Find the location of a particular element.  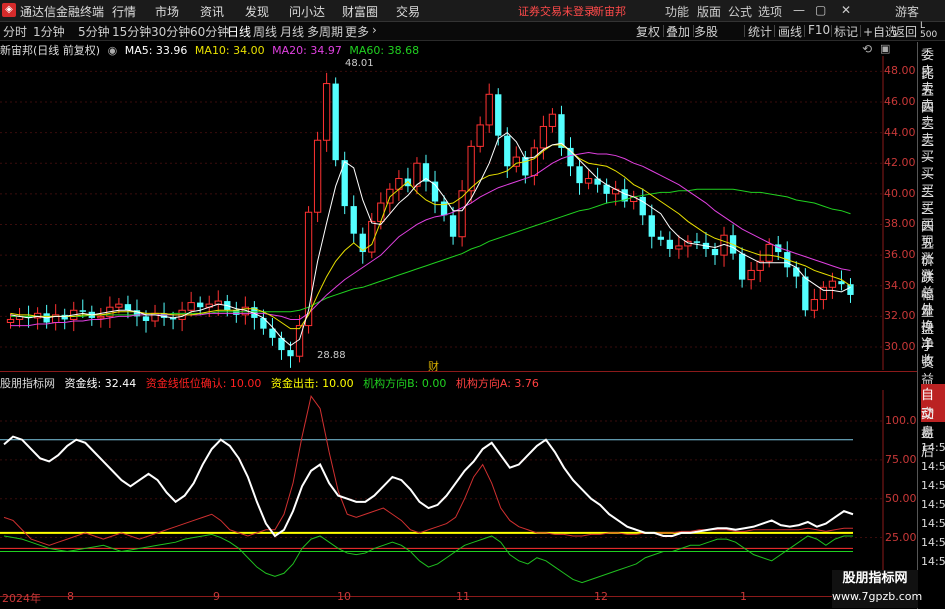

tool-fanhui: 返回 is located at coordinates (905, 31).